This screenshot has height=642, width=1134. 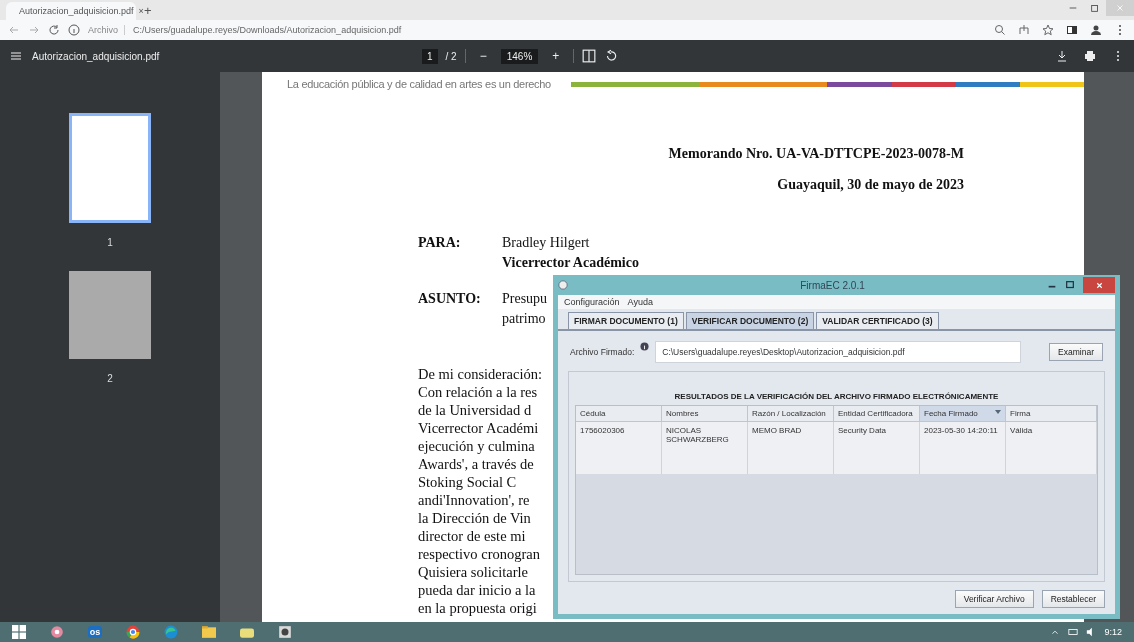 What do you see at coordinates (467, 482) in the screenshot?
I see `body-text-line: Stoking Social C` at bounding box center [467, 482].